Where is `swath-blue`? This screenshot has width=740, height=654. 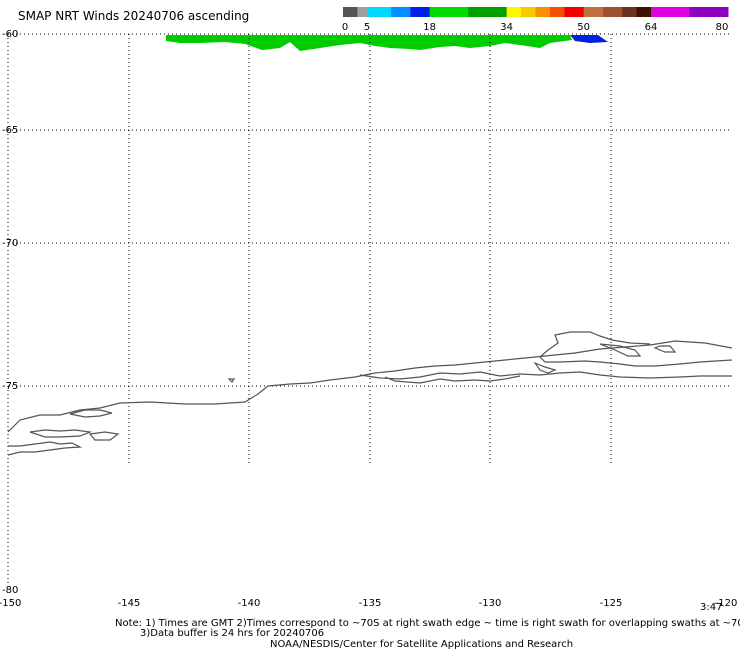
swath-blue is located at coordinates (589, 39).